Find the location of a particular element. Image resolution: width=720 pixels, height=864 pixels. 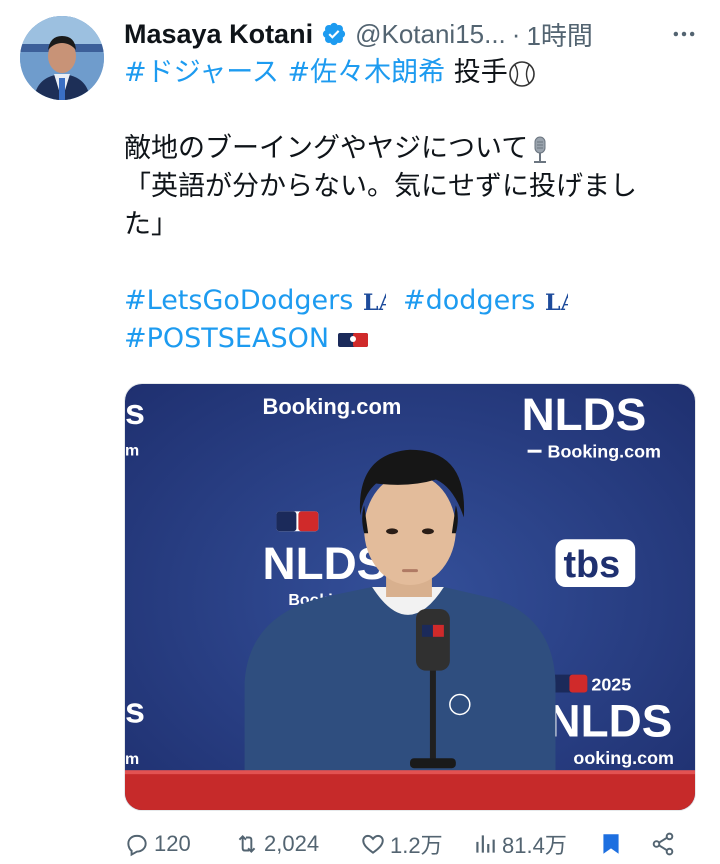

hashtag-dodgers-jp: #ドジャース is located at coordinates (201, 72).